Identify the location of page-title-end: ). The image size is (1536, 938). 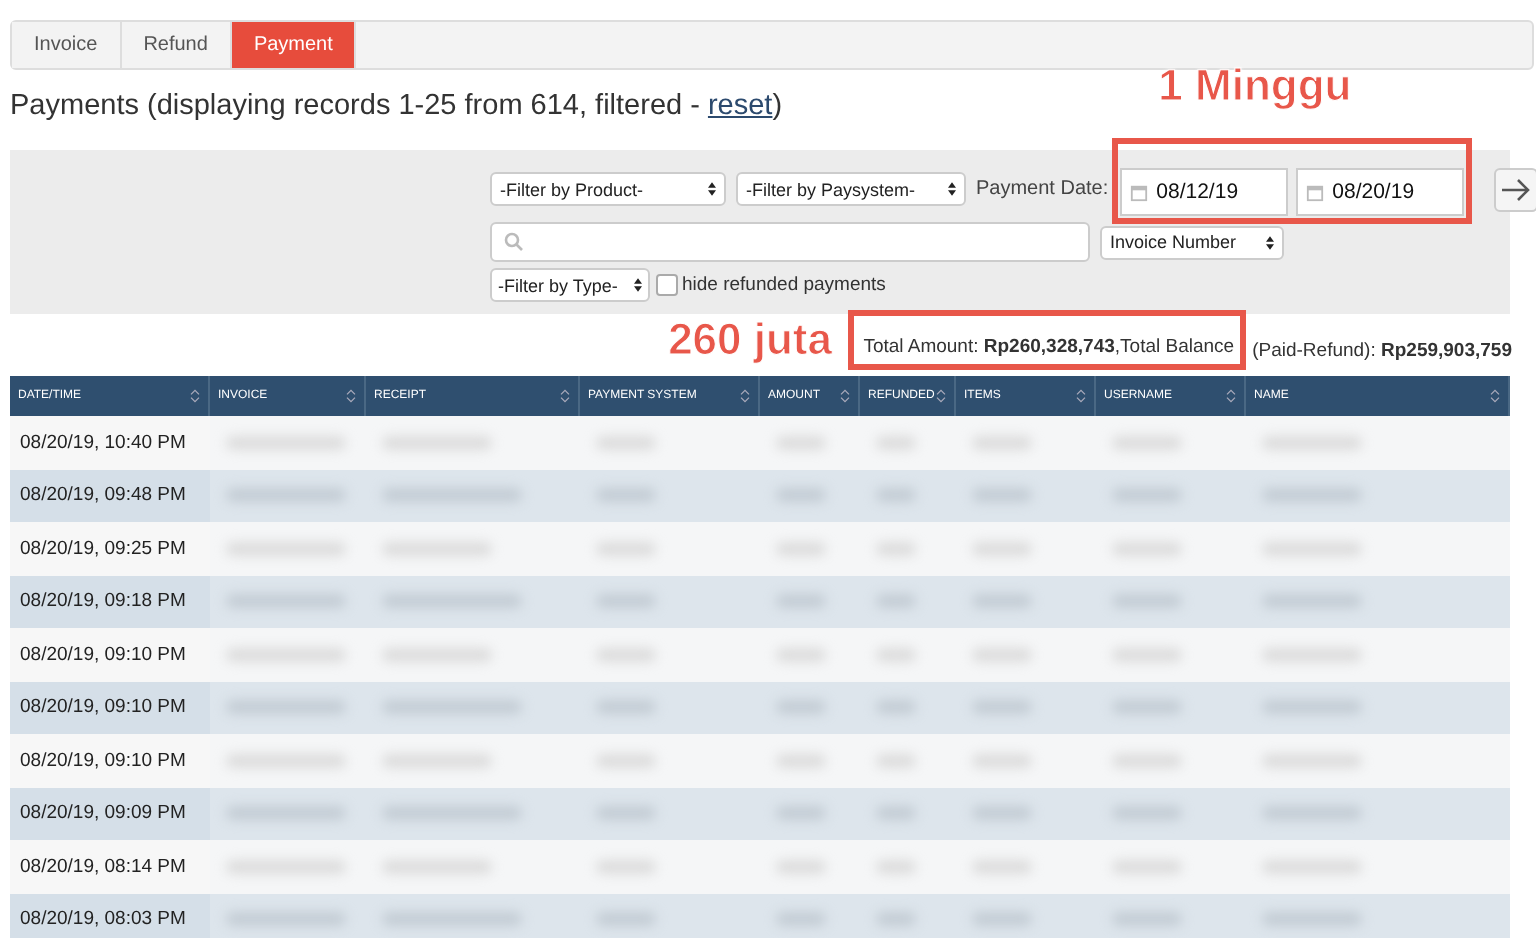
(777, 106).